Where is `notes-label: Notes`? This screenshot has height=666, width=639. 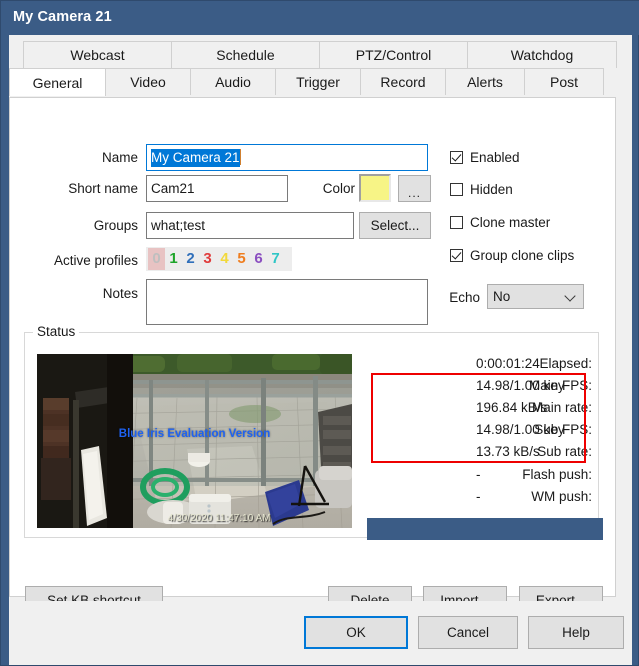
notes-label: Notes is located at coordinates (120, 293).